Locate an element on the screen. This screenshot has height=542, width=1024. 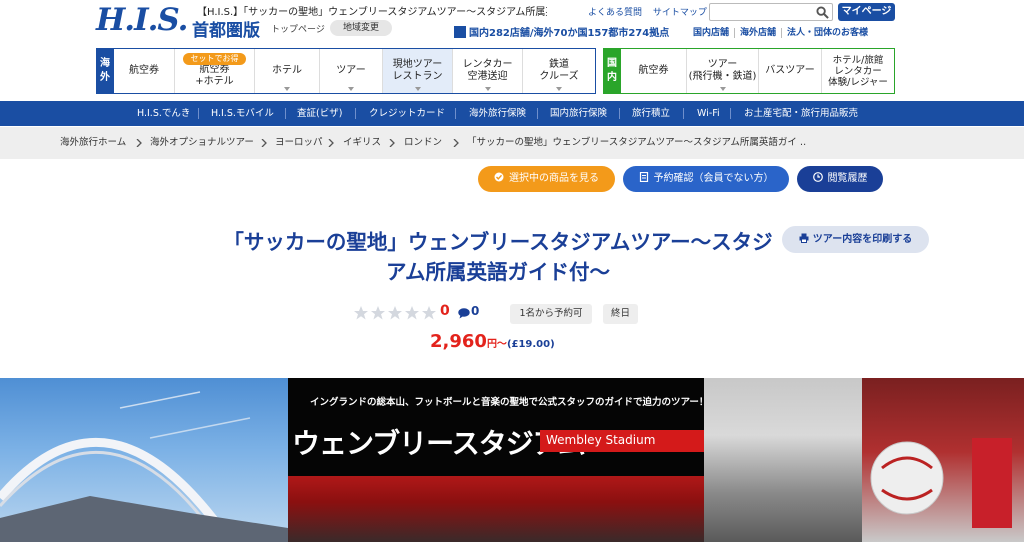
nav-overseas-hotel: ホテル is located at coordinates (286, 71).